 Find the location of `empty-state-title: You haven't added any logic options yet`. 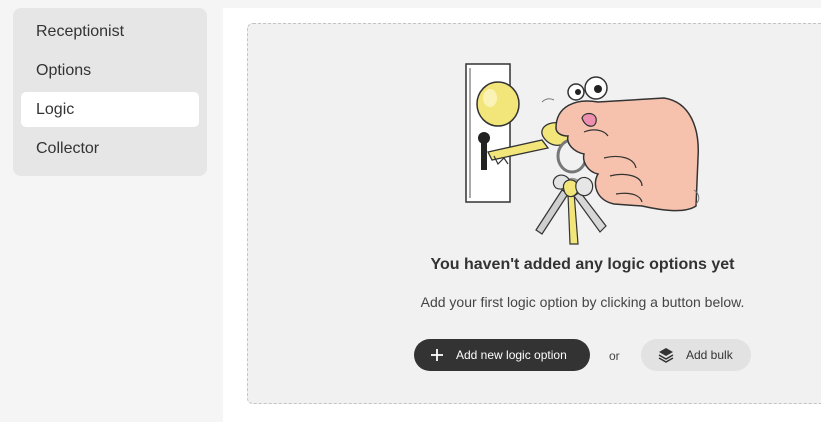

empty-state-title: You haven't added any logic options yet is located at coordinates (582, 264).